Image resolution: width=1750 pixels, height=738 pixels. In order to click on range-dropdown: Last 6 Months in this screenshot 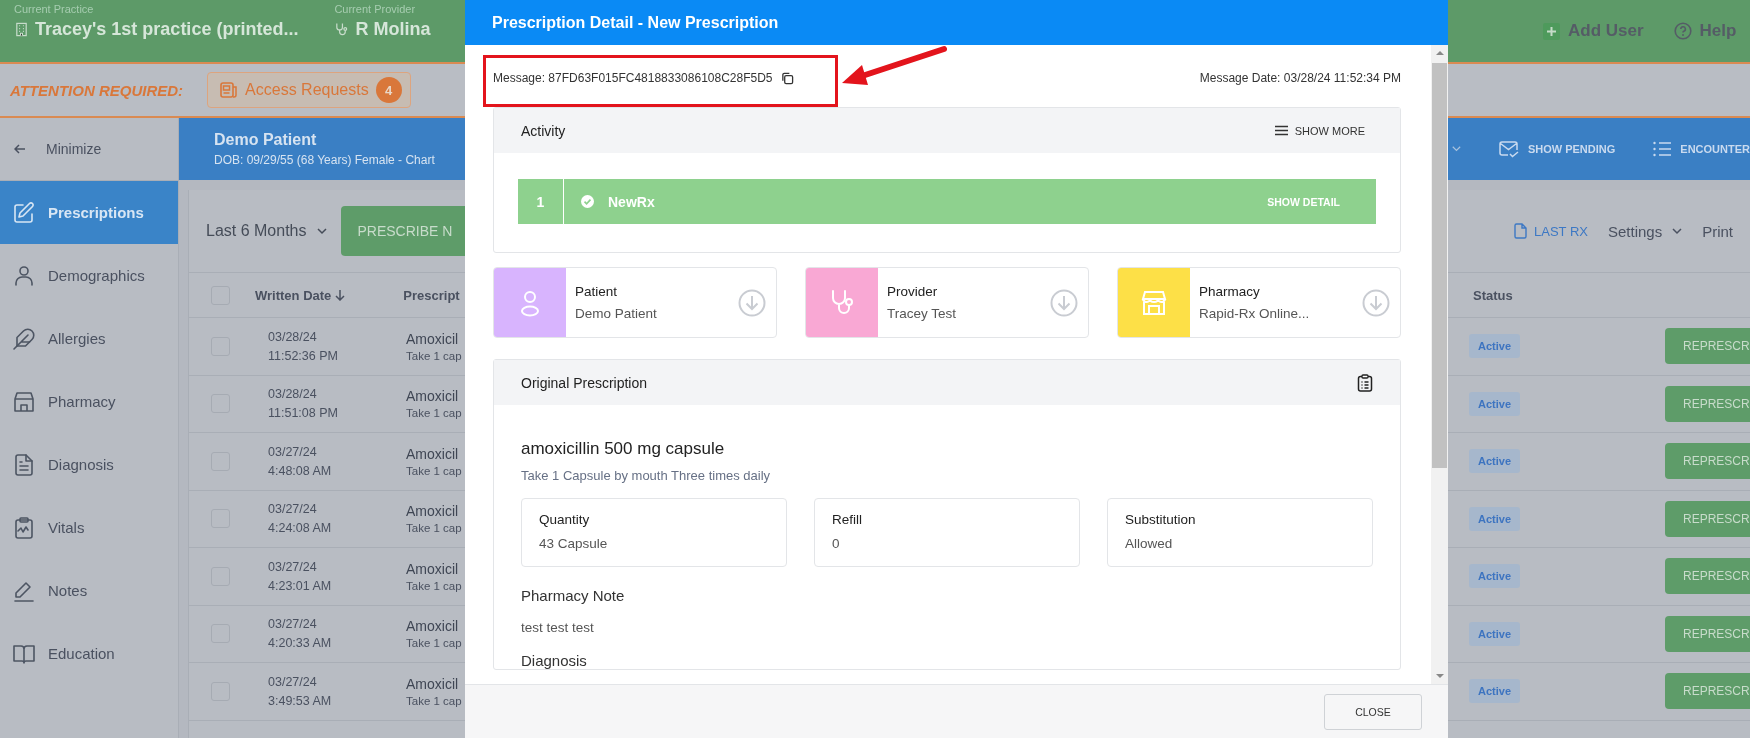, I will do `click(258, 231)`.